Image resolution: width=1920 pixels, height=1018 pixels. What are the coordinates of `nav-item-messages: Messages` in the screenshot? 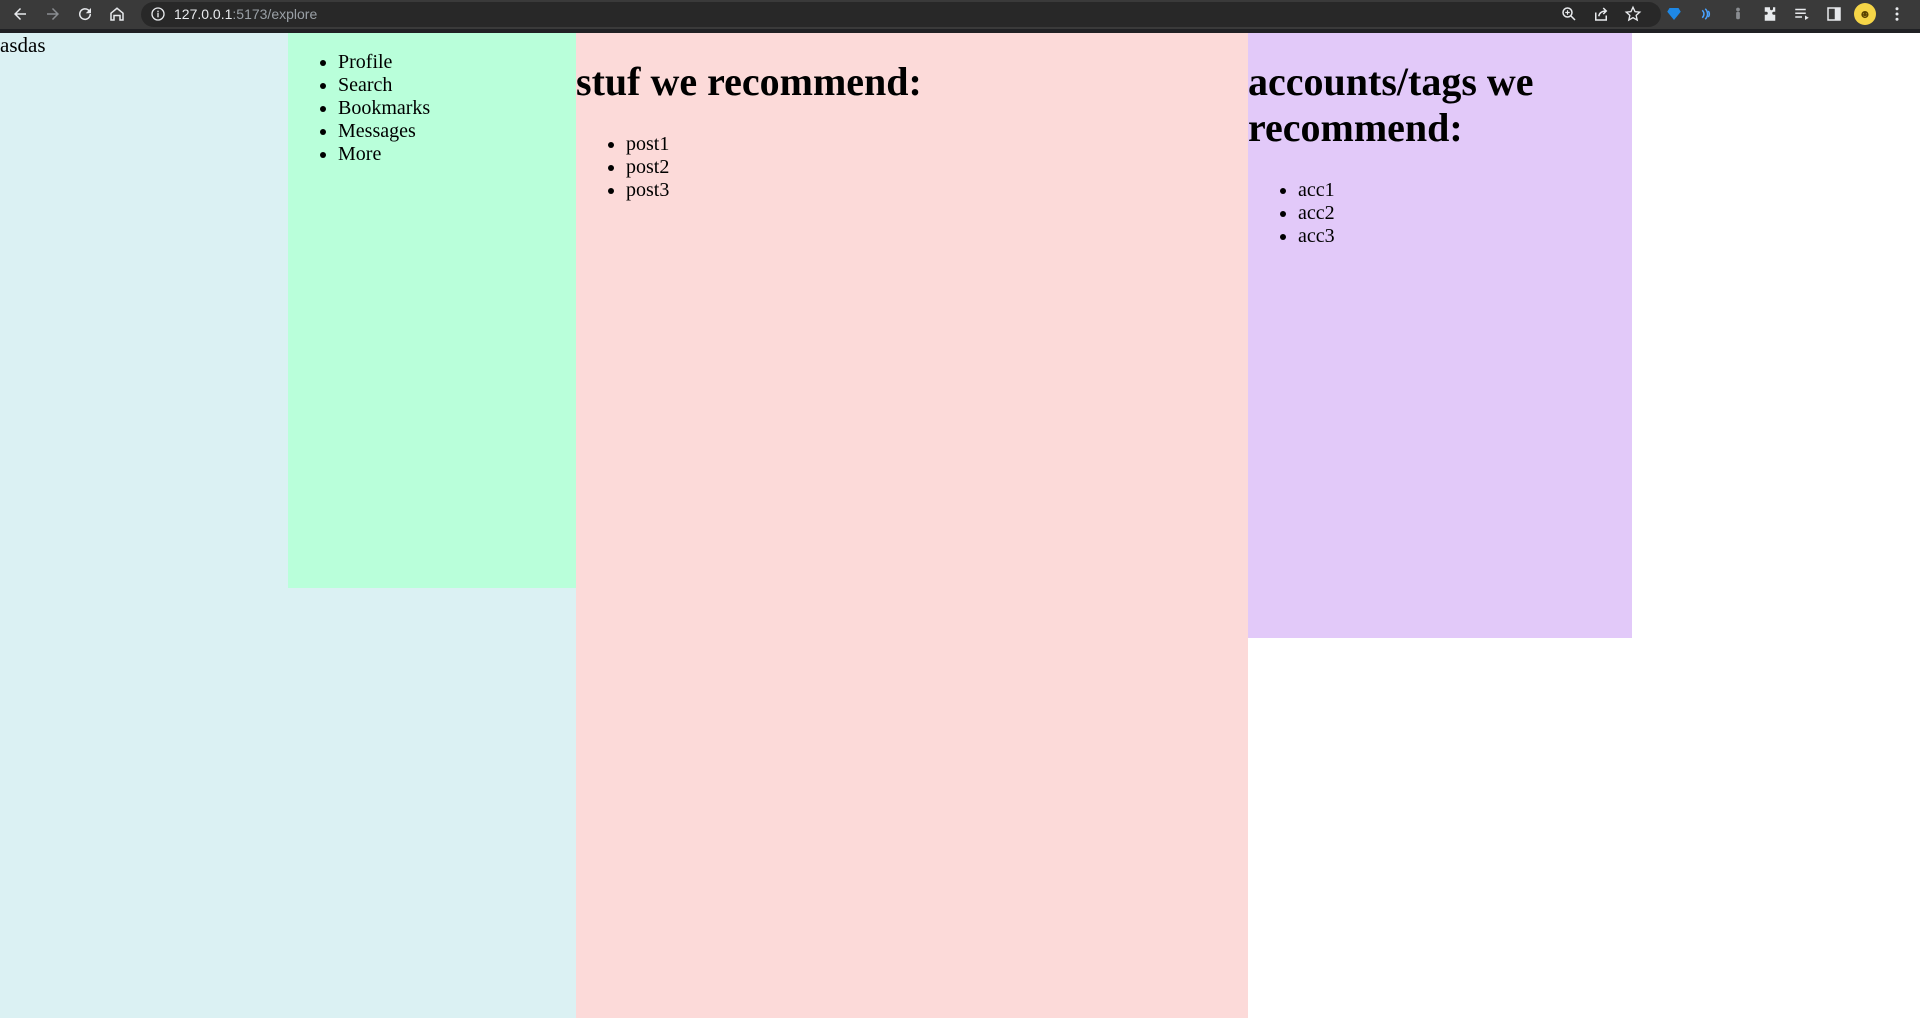 It's located at (457, 131).